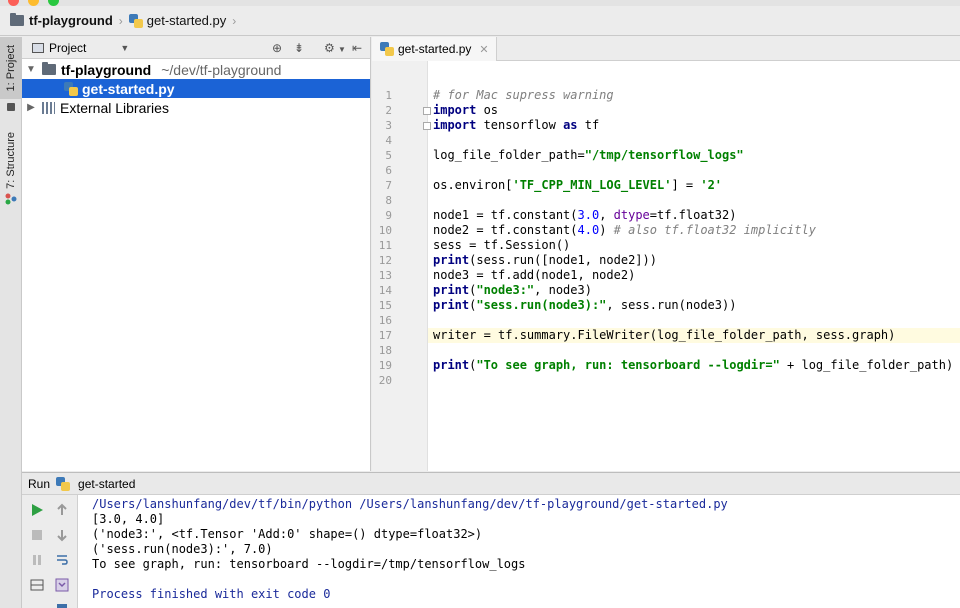 This screenshot has height=608, width=960. I want to click on hide-panel-icon: ⇤, so click(357, 48).